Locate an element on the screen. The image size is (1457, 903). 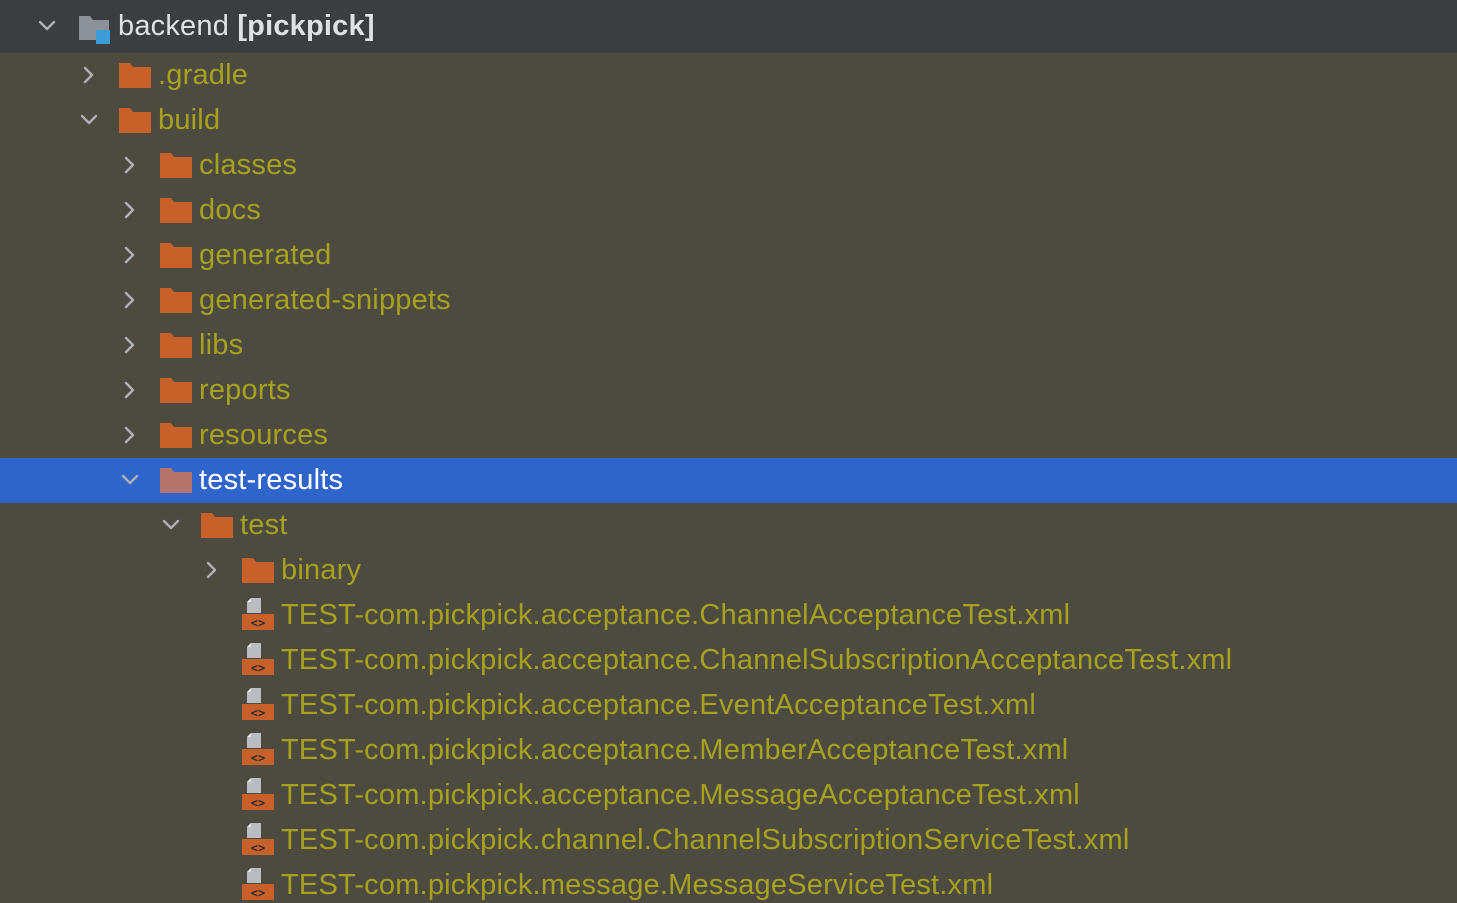
tree-item-label: generated is located at coordinates (265, 255).